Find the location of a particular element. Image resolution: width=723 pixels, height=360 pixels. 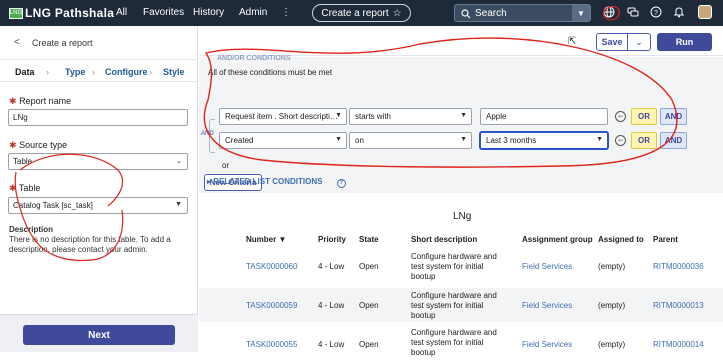

user-avatar is located at coordinates (705, 12).